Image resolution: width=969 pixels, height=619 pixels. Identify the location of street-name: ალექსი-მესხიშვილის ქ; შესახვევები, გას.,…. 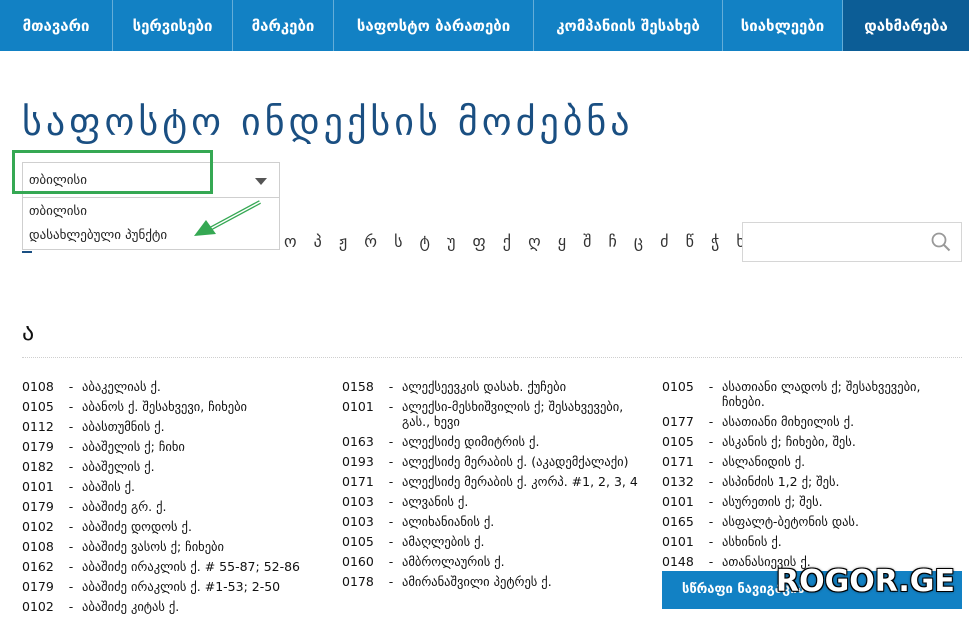
(513, 414).